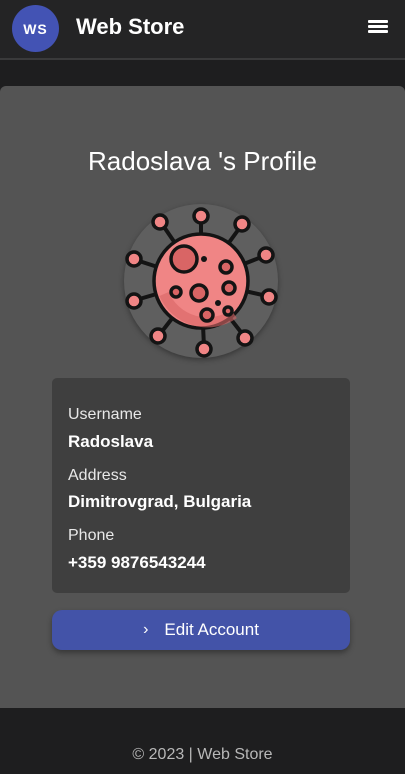 The image size is (405, 774). I want to click on edit-account-button: › Edit Account, so click(201, 630).